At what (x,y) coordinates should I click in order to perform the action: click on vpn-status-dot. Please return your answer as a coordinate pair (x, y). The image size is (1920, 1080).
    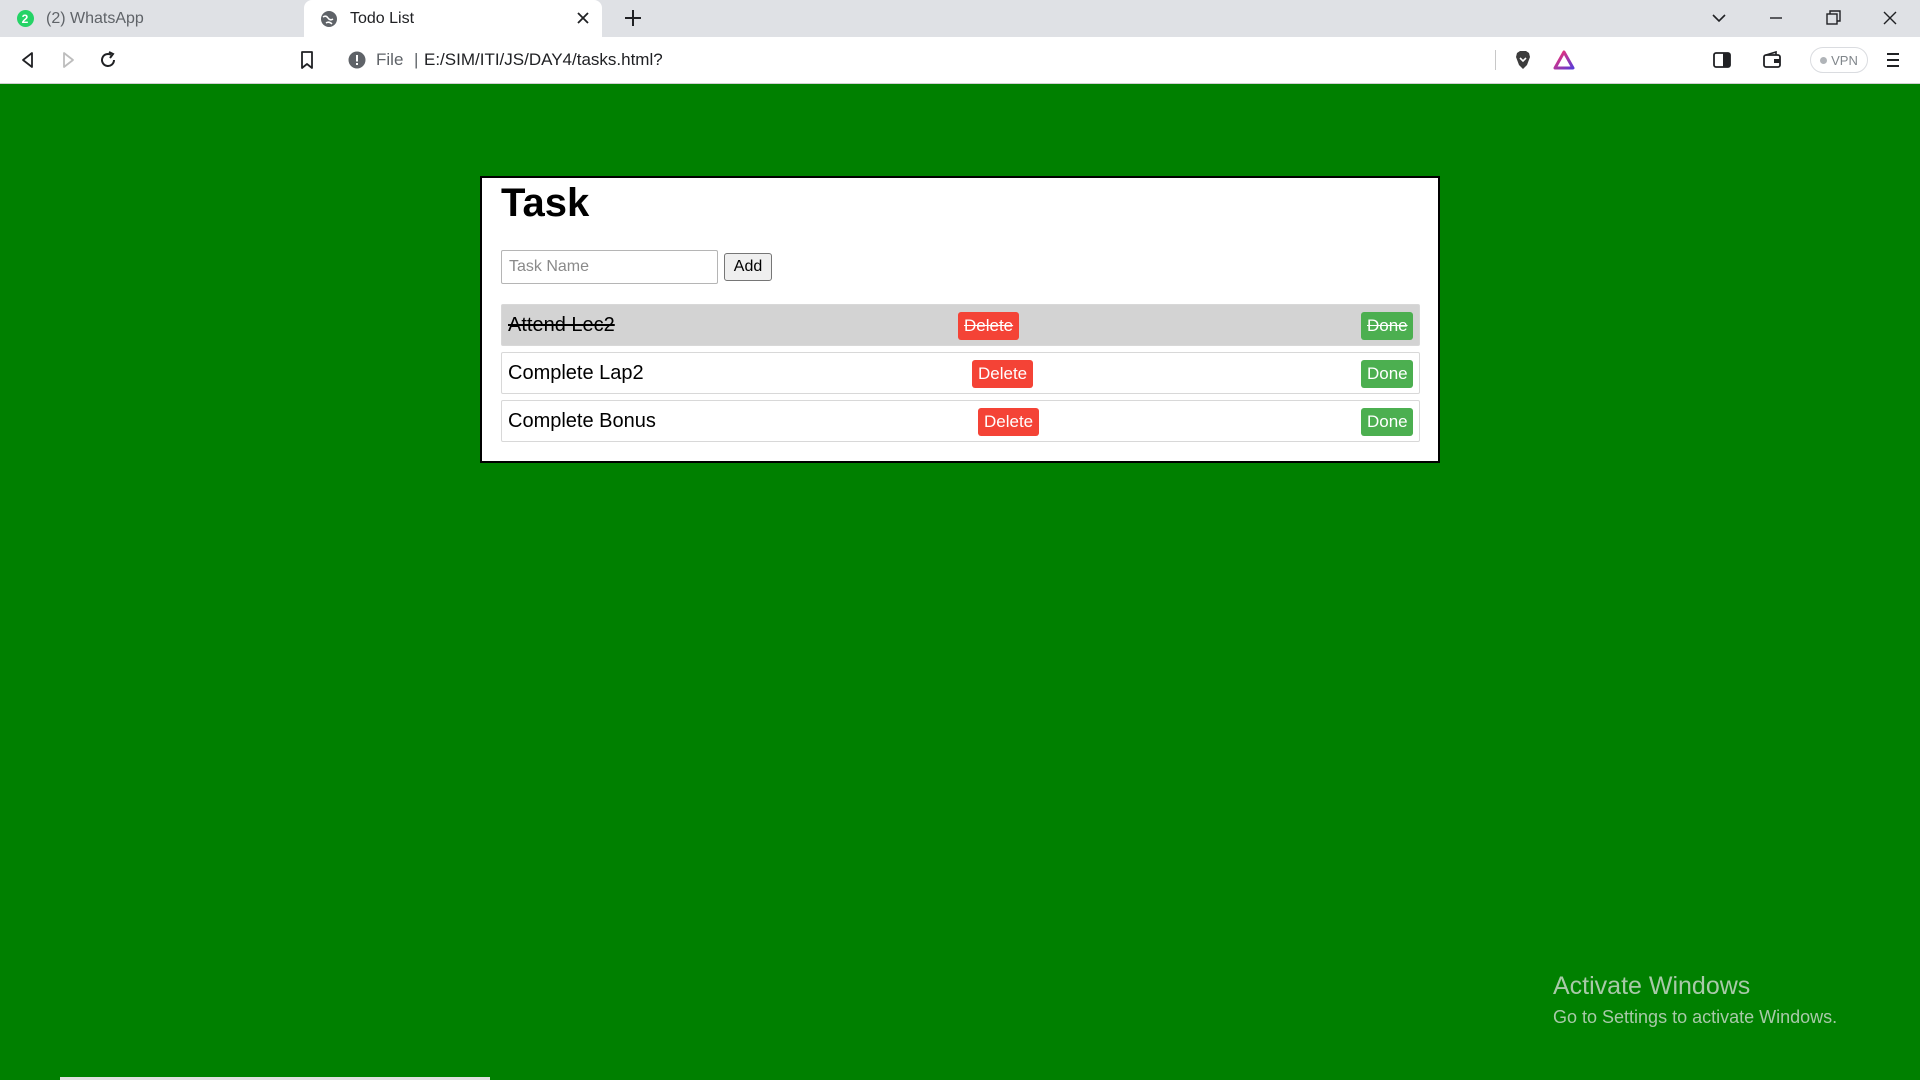
    Looking at the image, I should click on (1824, 60).